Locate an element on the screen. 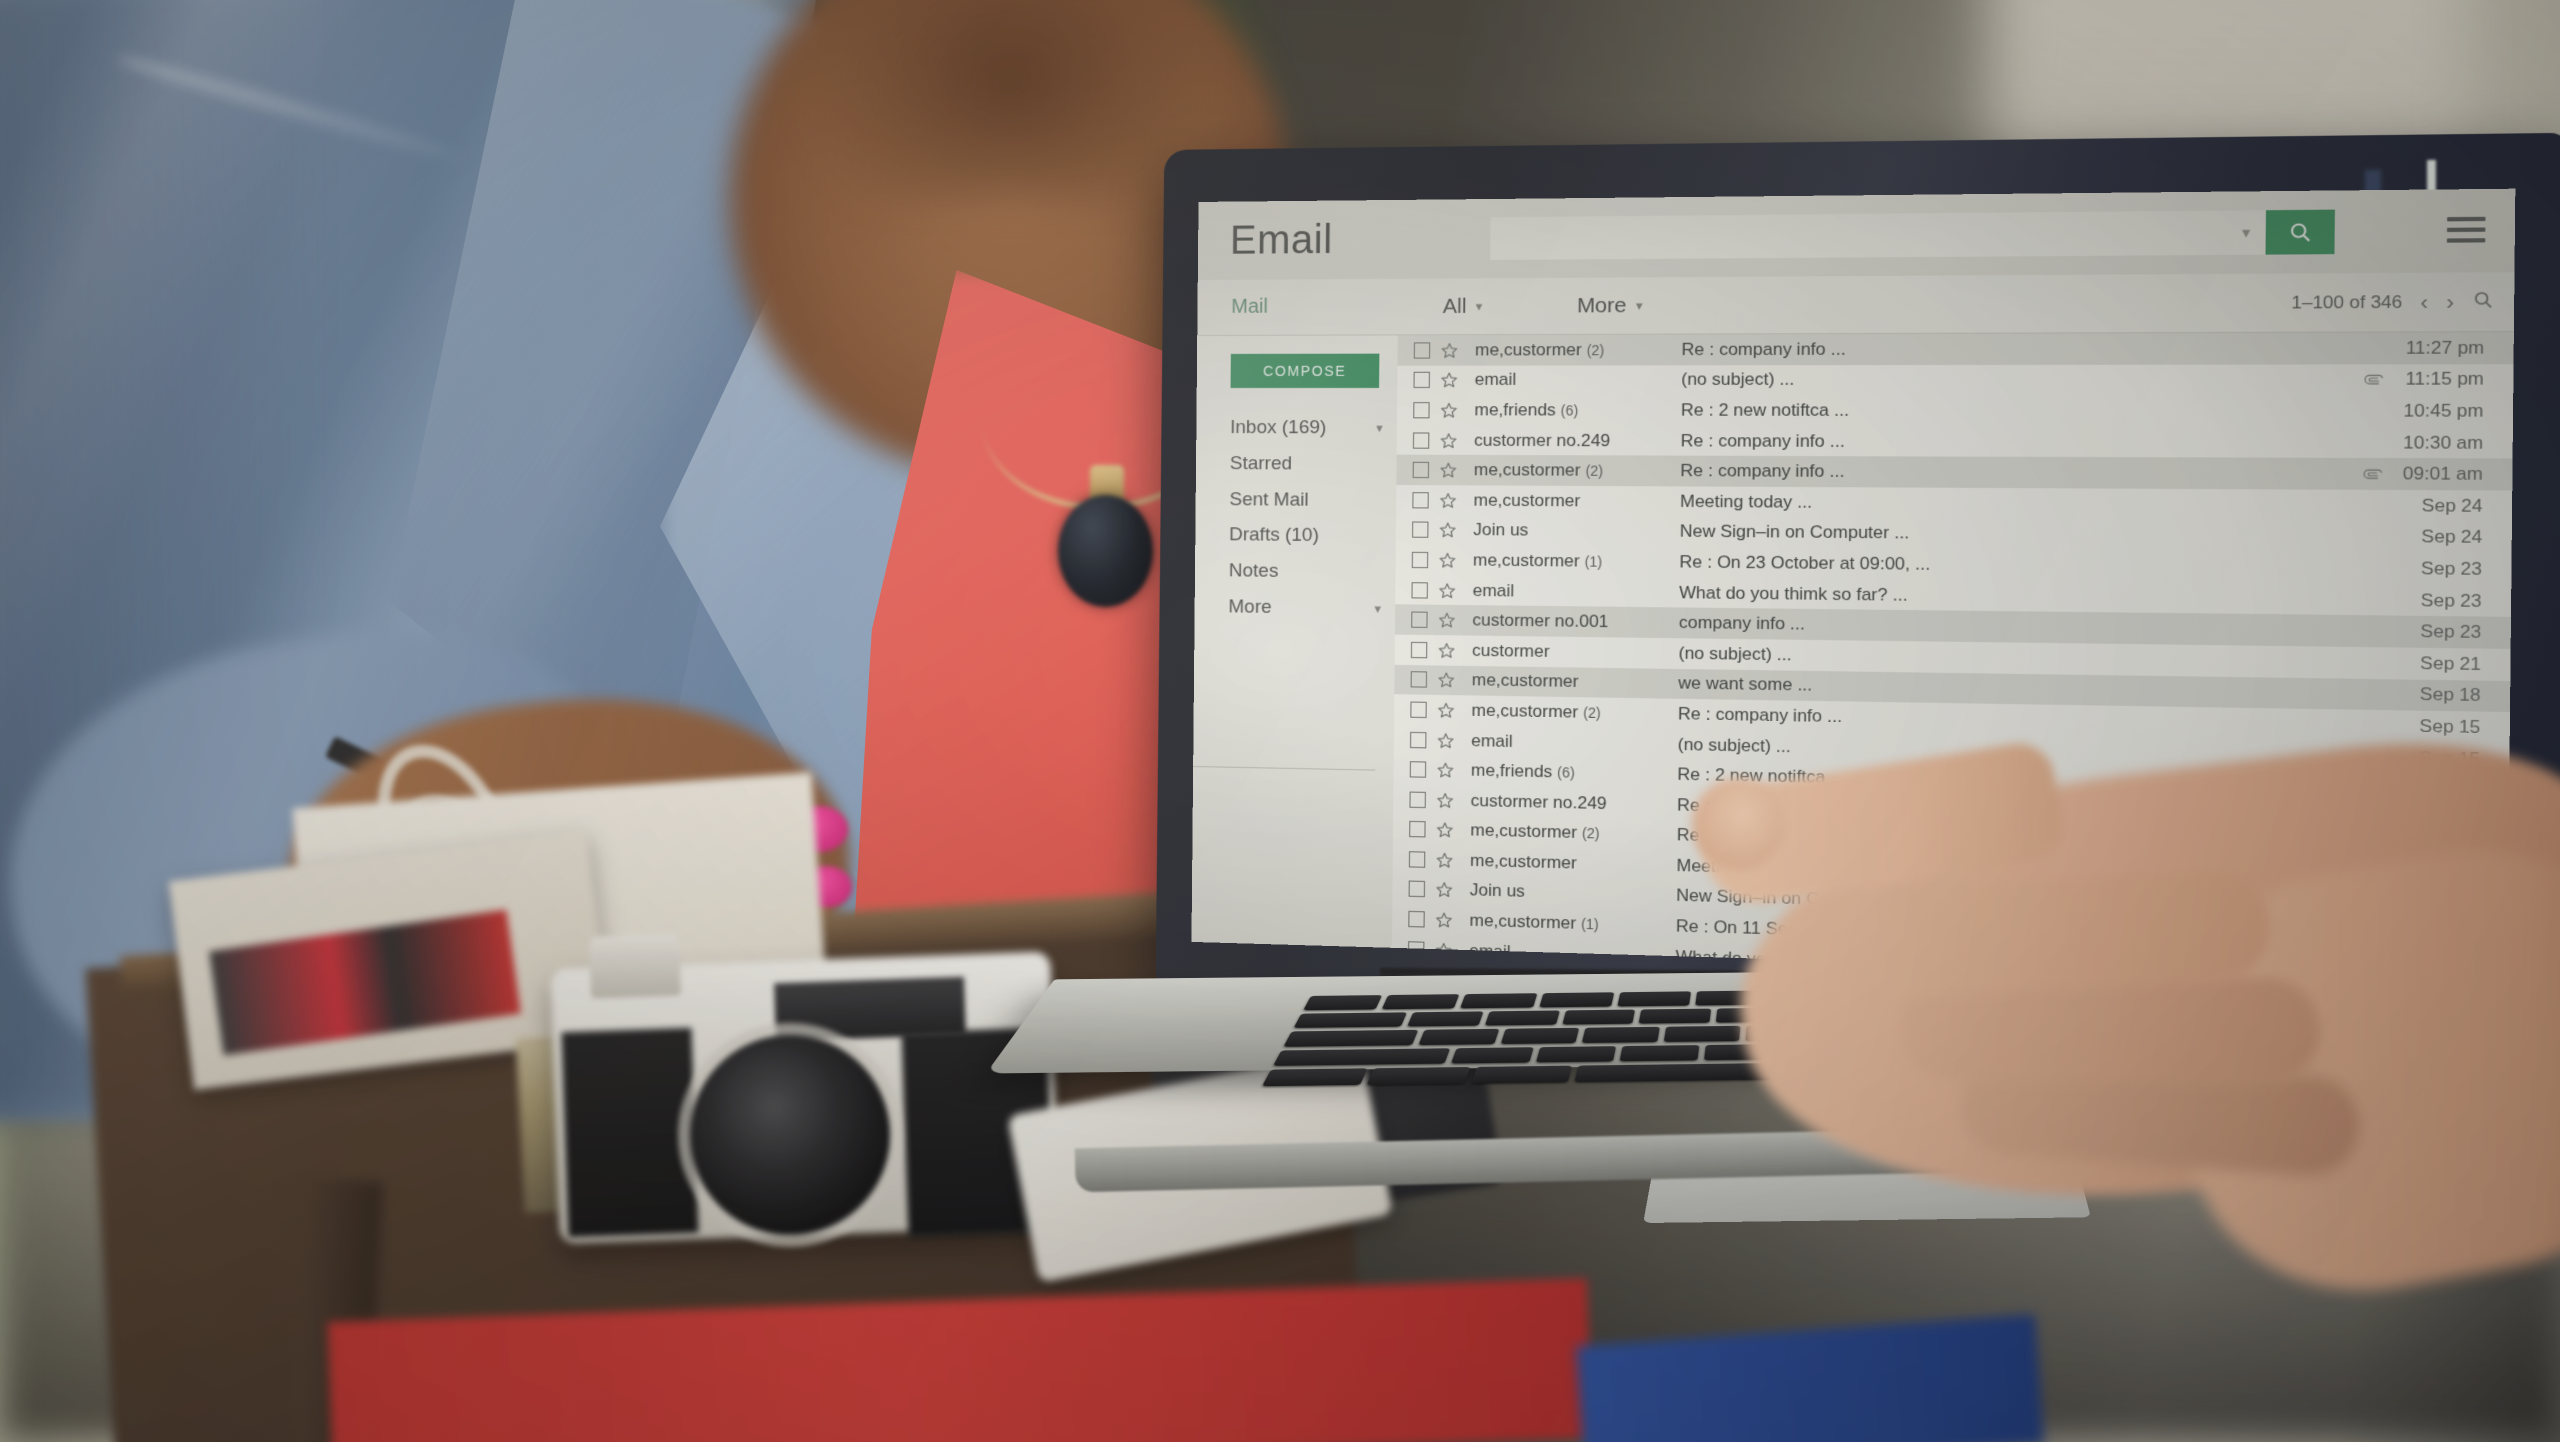 Image resolution: width=2560 pixels, height=1442 pixels. camera-winder-knob is located at coordinates (635, 966).